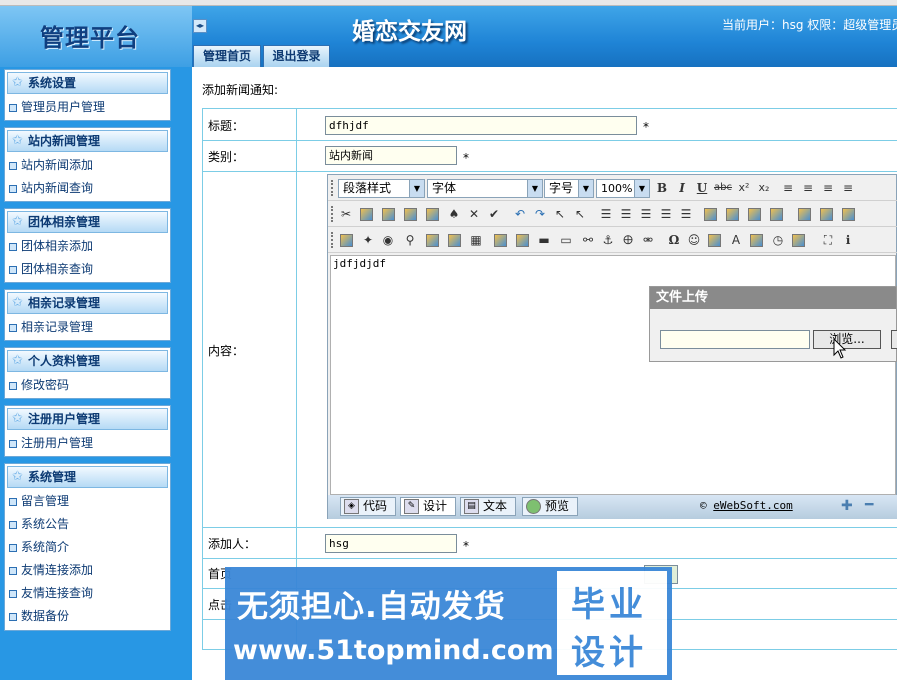 The height and width of the screenshot is (680, 897). Describe the element at coordinates (87, 385) in the screenshot. I see `sidebar-item-change-password: 修改密码` at that location.